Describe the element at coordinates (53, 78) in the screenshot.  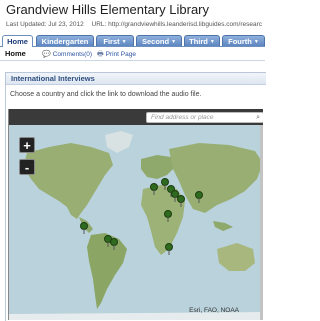
I see `content-box-title: International Interviews` at that location.